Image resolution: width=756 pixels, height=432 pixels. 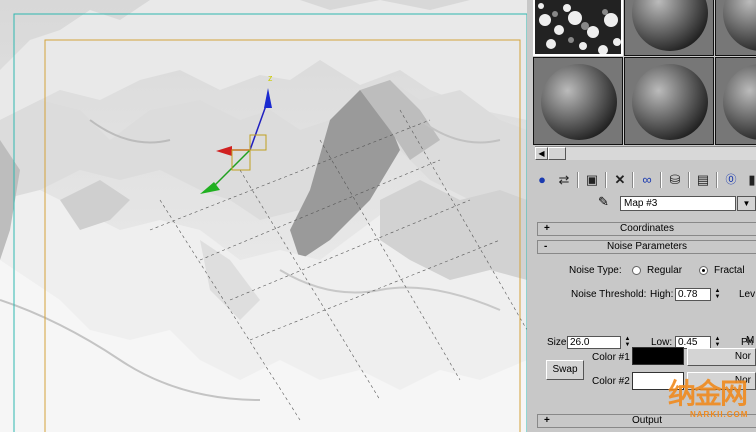 What do you see at coordinates (542, 180) in the screenshot?
I see `get-material-icon: ●` at bounding box center [542, 180].